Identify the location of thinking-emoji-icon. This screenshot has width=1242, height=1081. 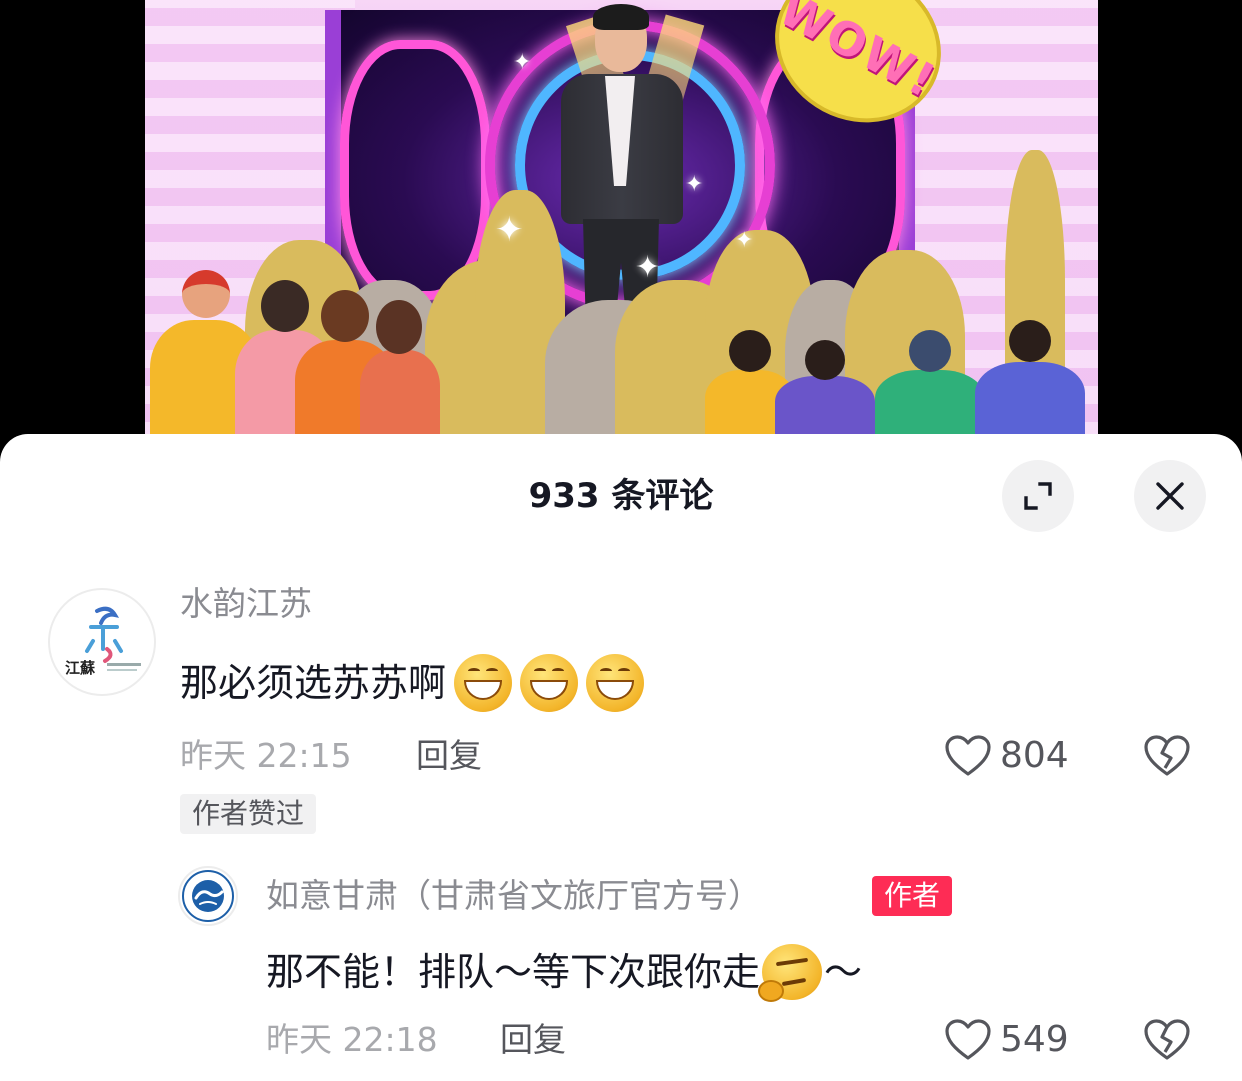
(790, 973).